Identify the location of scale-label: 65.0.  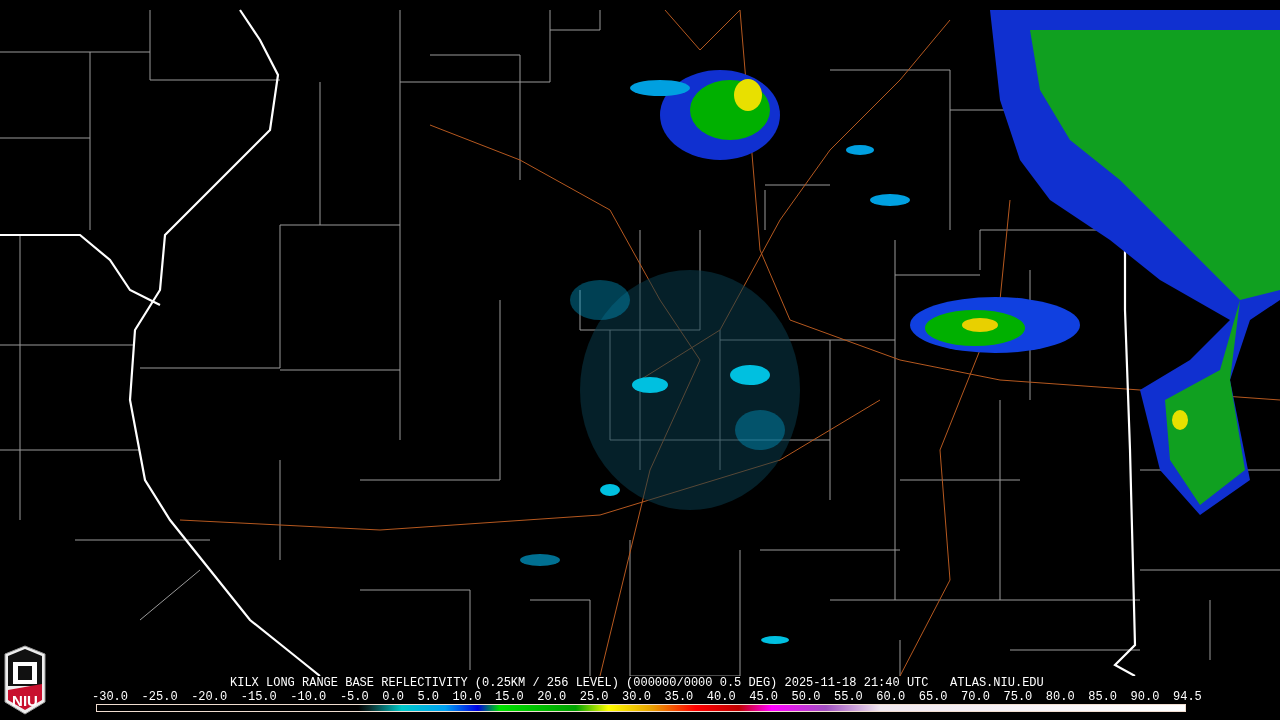
(933, 697).